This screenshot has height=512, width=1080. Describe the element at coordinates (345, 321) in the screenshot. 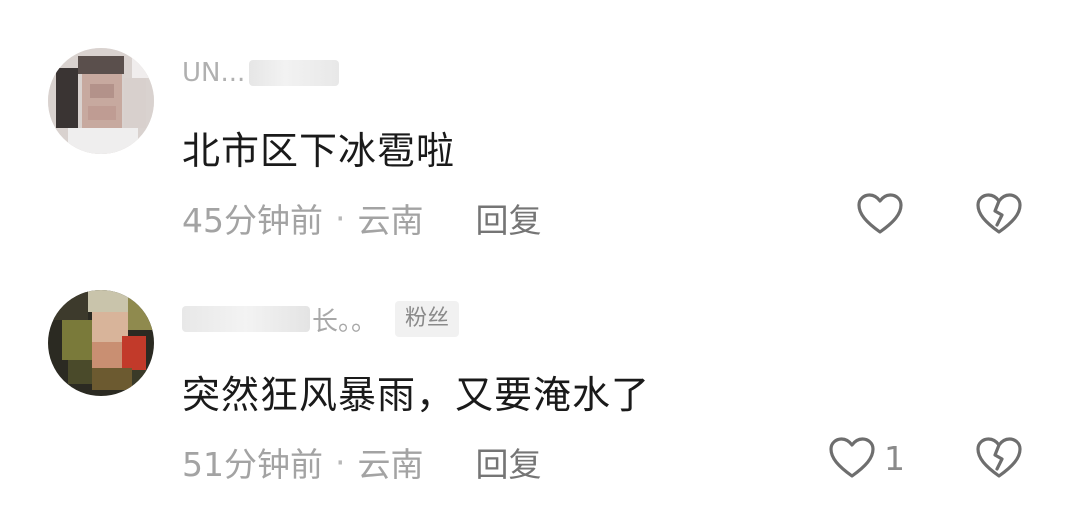

I see `username-text: 长。。` at that location.